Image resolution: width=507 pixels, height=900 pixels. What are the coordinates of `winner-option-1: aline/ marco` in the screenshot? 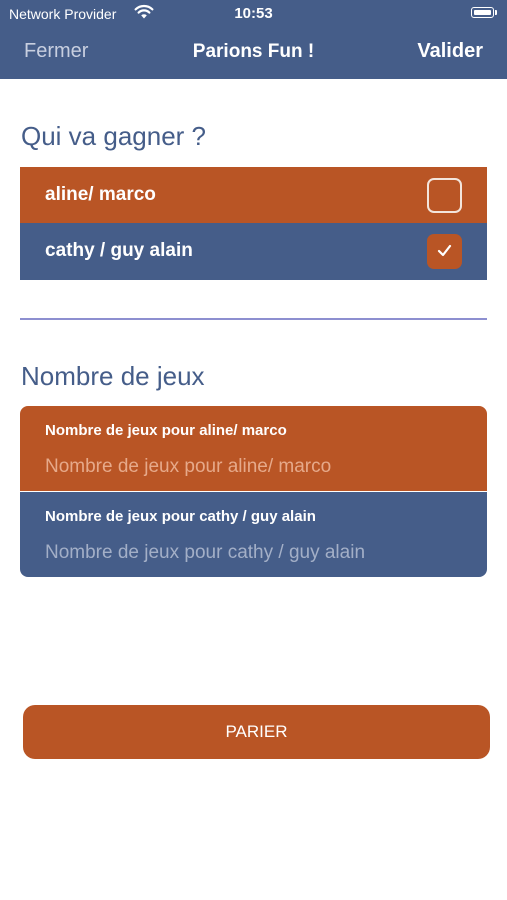 It's located at (253, 195).